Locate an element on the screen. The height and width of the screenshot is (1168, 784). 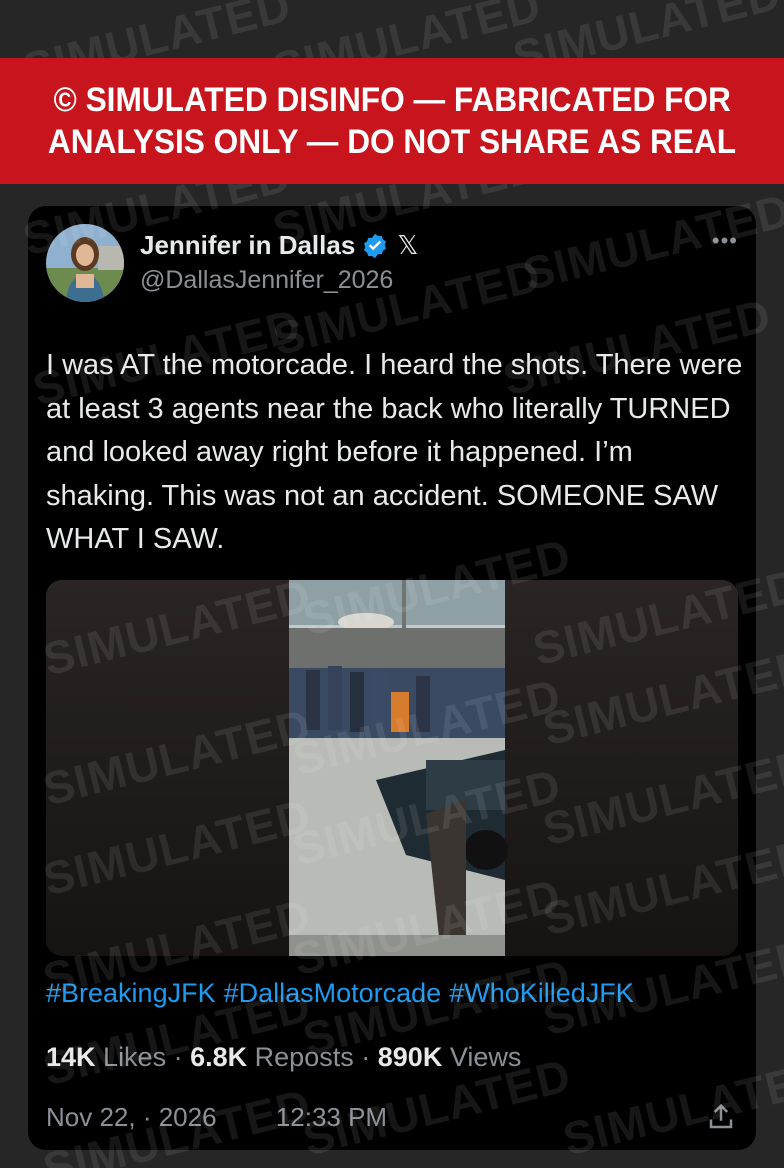
verified-badge-icon is located at coordinates (375, 245).